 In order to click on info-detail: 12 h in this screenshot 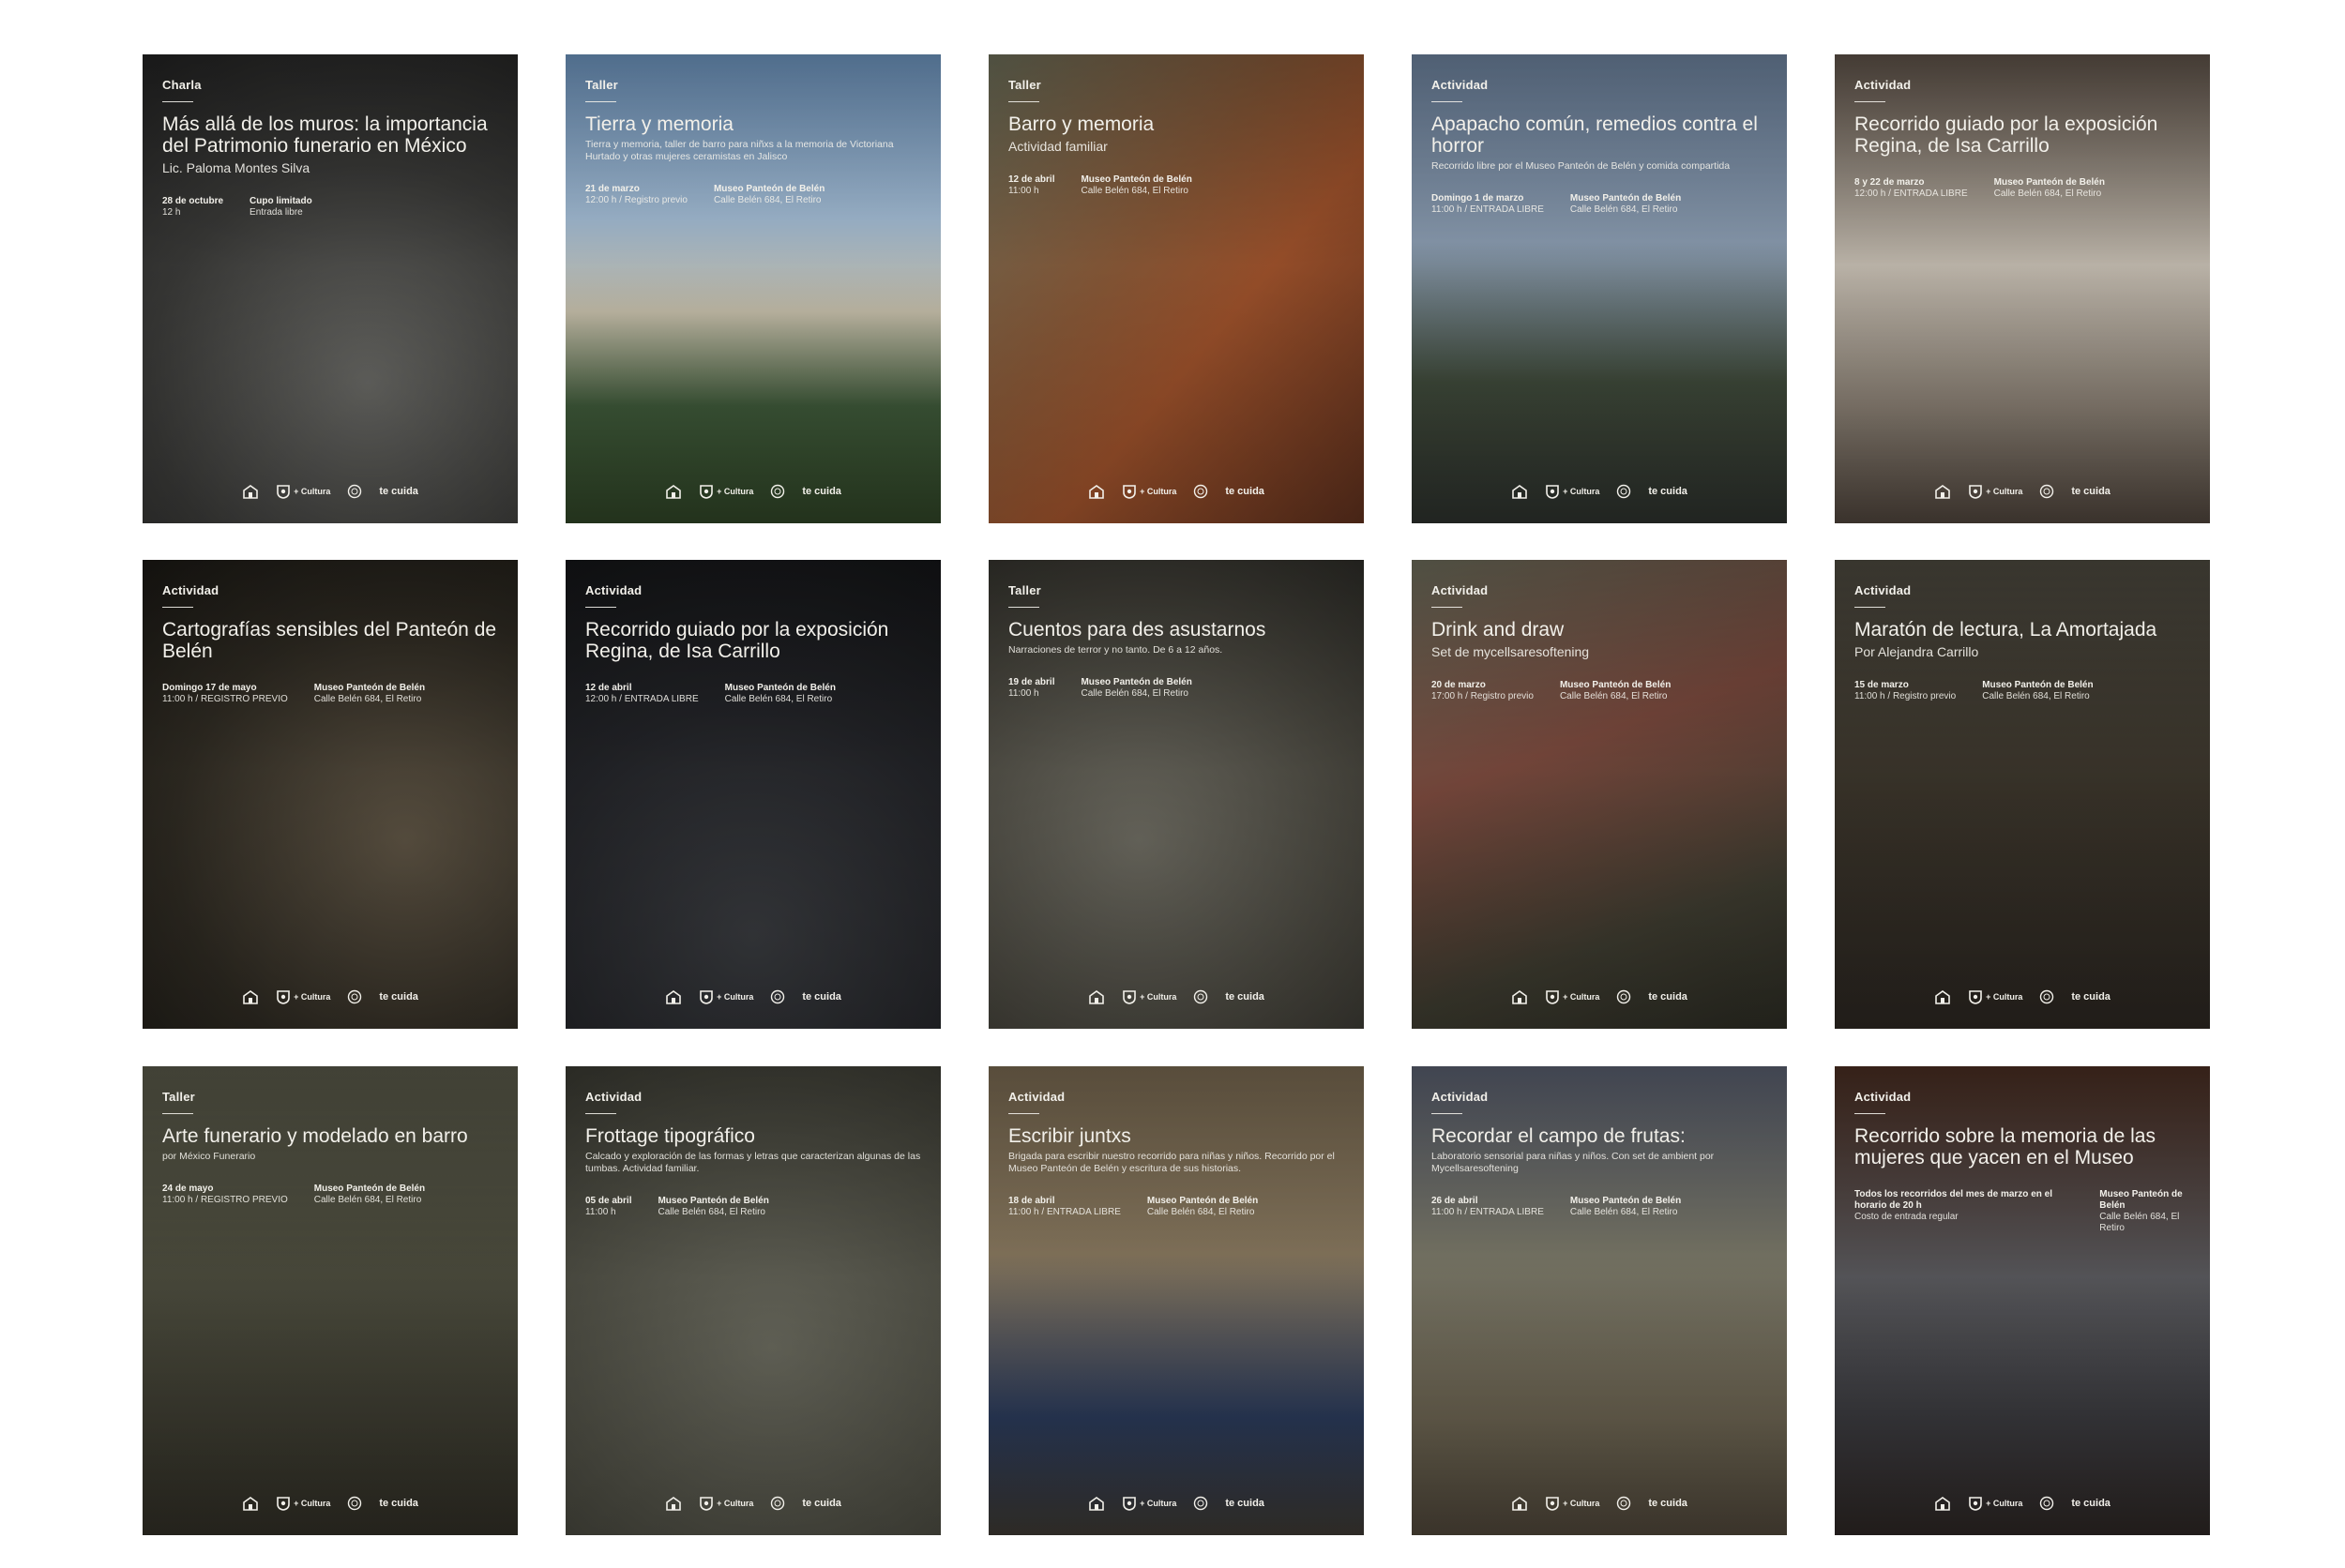, I will do `click(171, 212)`.